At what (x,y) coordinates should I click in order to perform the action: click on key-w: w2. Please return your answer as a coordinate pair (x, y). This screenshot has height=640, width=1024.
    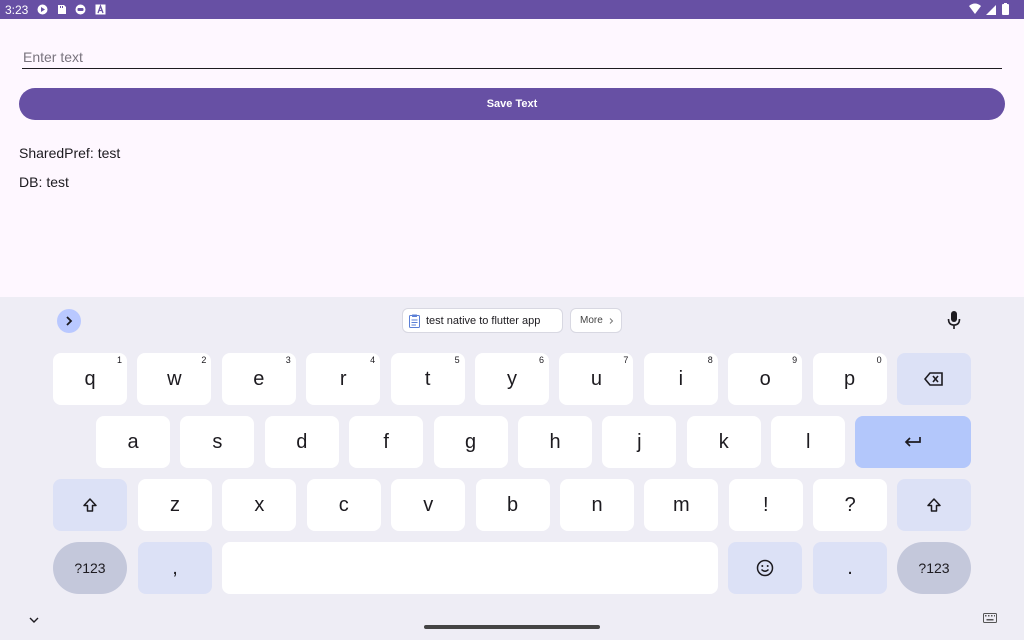
    Looking at the image, I should click on (174, 379).